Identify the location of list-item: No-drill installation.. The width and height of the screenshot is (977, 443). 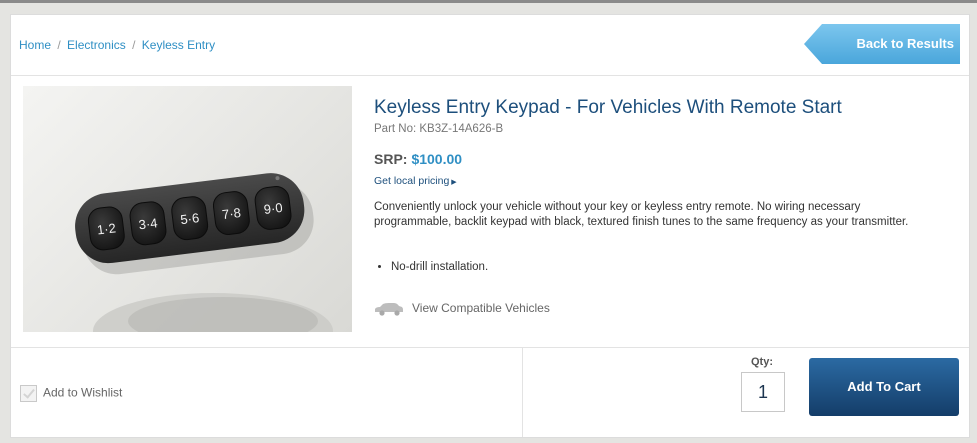
(439, 267).